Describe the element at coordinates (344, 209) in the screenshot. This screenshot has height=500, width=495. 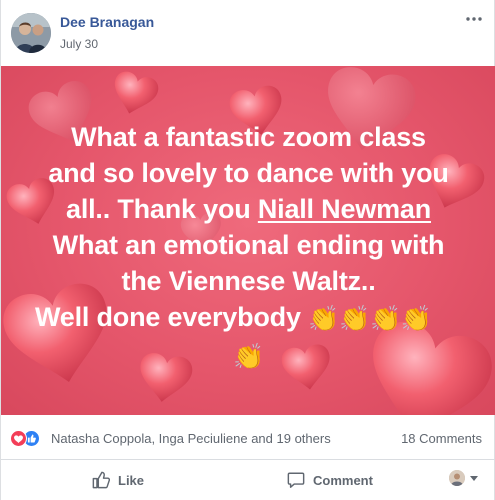
I see `mention-link: Niall Newman` at that location.